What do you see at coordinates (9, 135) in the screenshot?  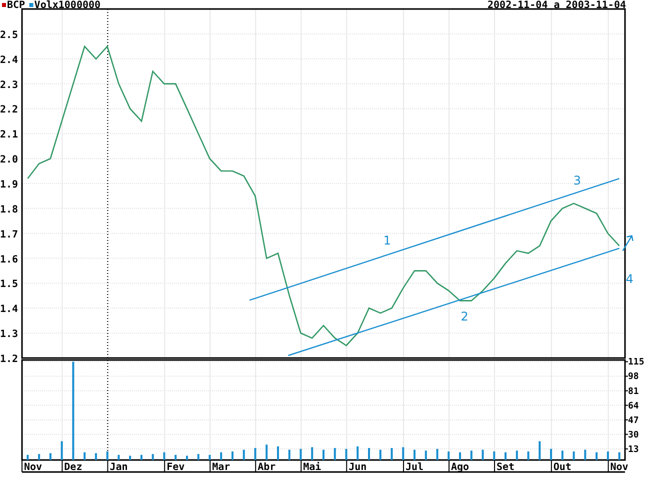 I see `axis-label: 2.1` at bounding box center [9, 135].